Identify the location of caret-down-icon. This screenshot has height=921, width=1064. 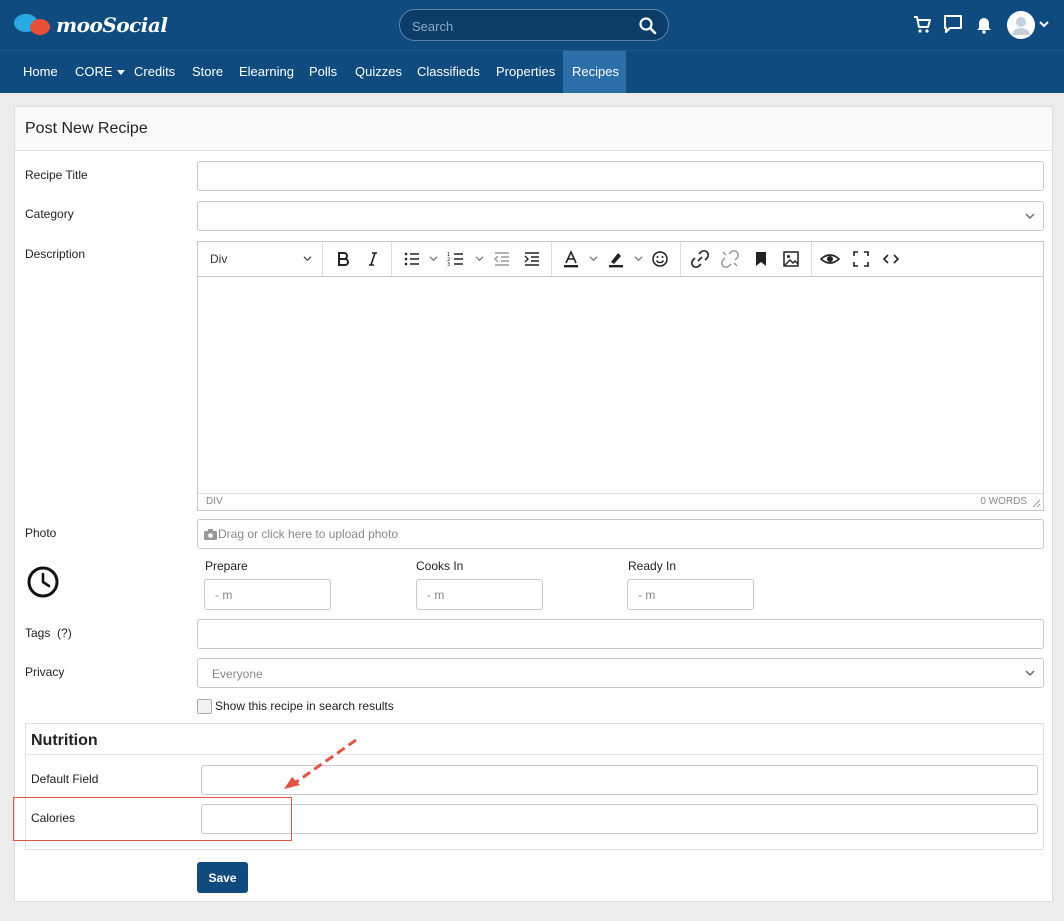
(120, 73).